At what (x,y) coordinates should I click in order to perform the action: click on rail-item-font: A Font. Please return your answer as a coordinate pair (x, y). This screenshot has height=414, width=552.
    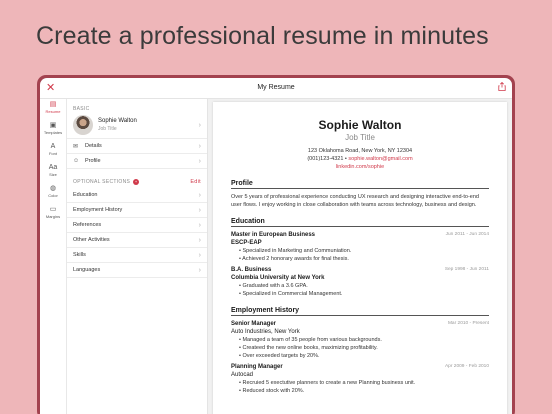
    Looking at the image, I should click on (53, 152).